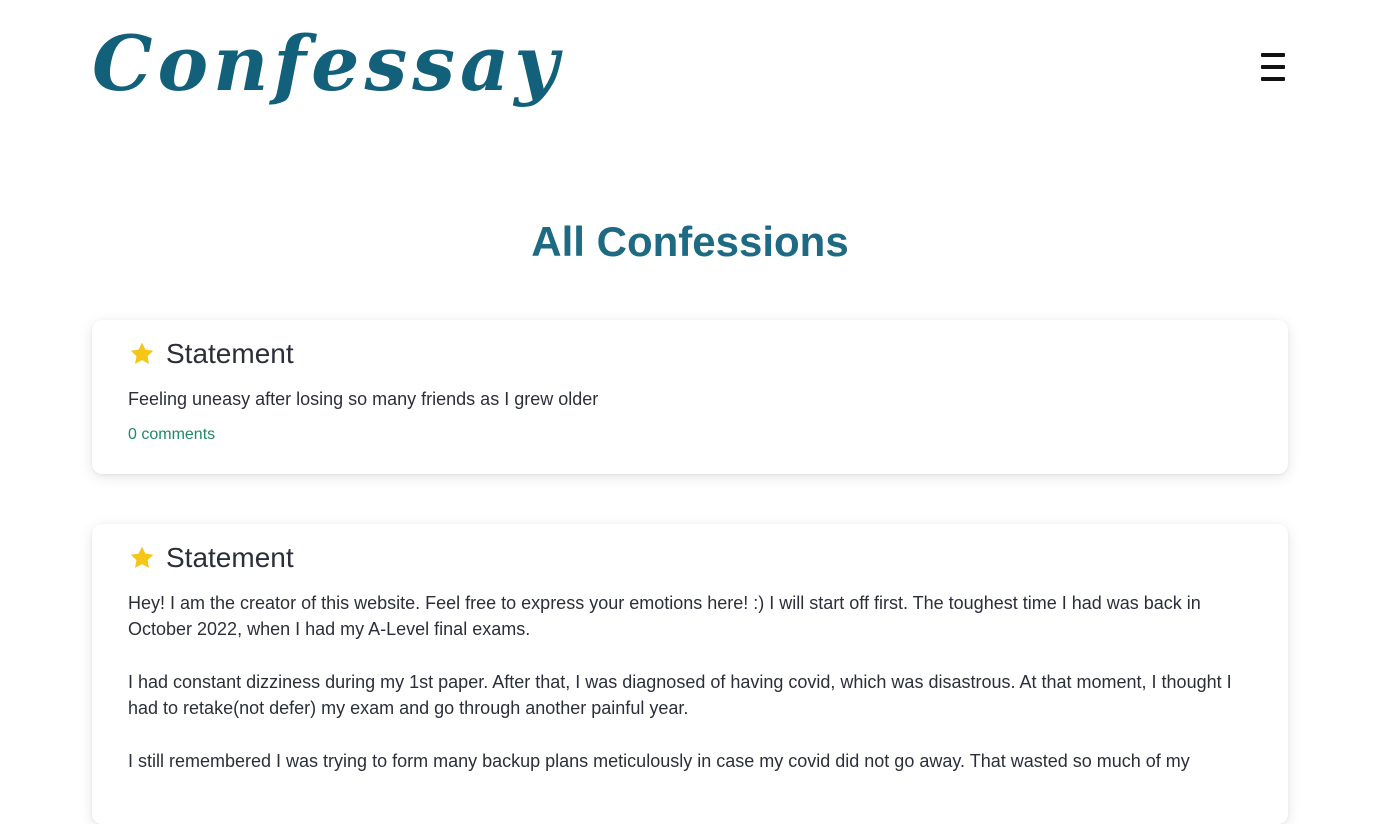  What do you see at coordinates (1273, 79) in the screenshot?
I see `menu-bar-bottom` at bounding box center [1273, 79].